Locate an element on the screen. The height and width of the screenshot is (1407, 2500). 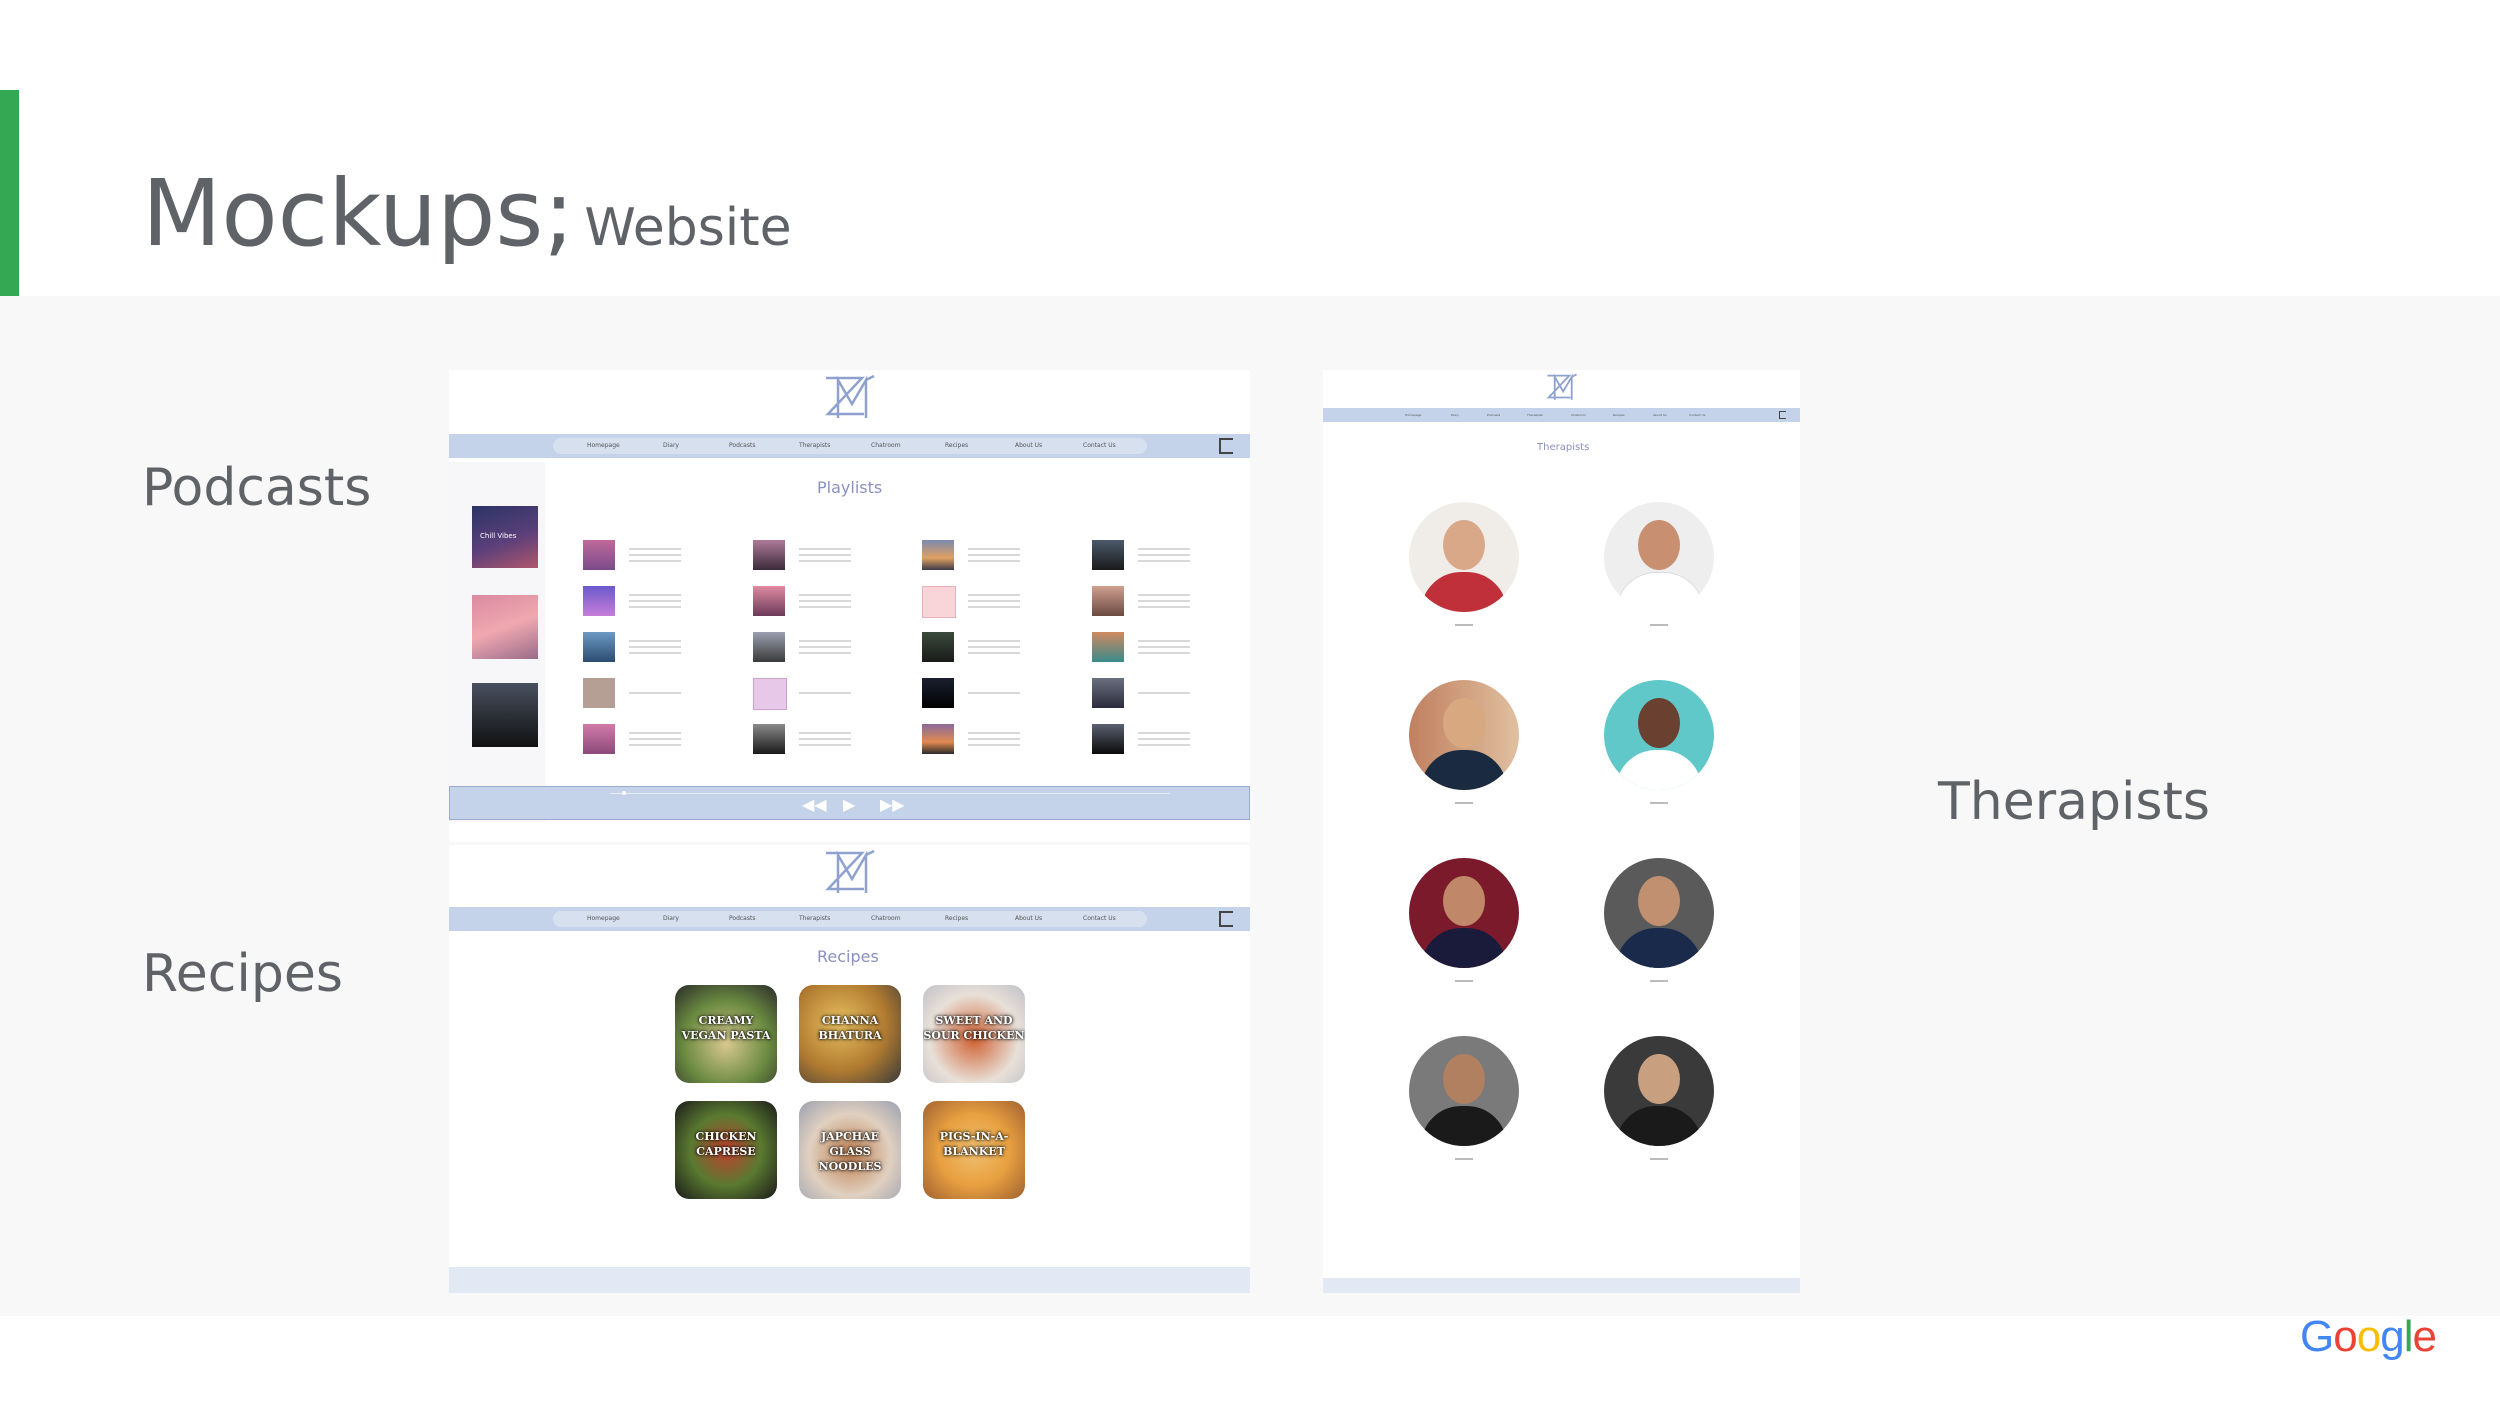
recipe-card-creamy-vegan-pasta: CREAMY VEGAN PASTA is located at coordinates (726, 1034).